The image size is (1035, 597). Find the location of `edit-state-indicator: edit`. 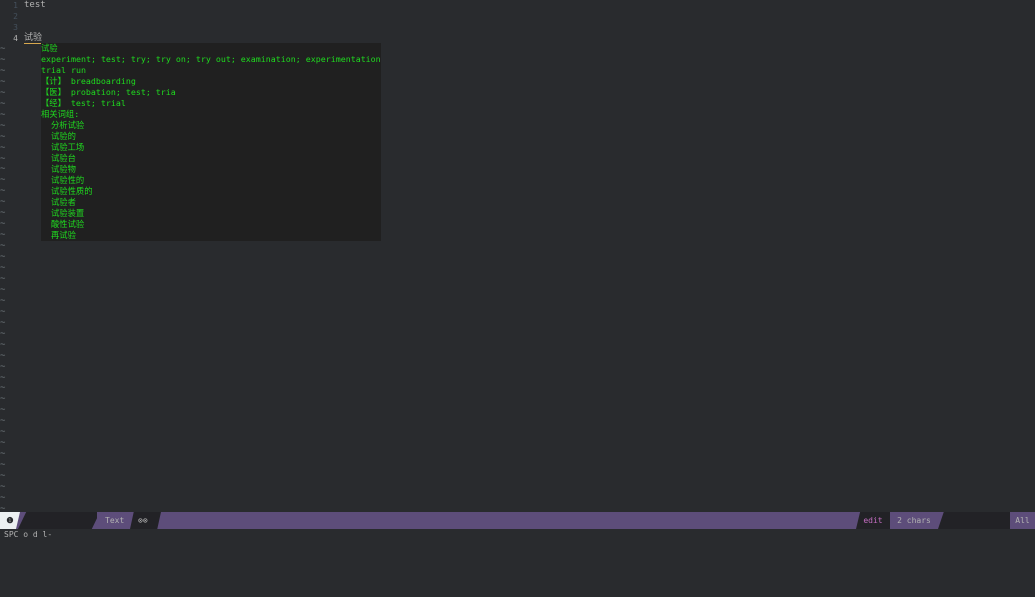

edit-state-indicator: edit is located at coordinates (873, 520).